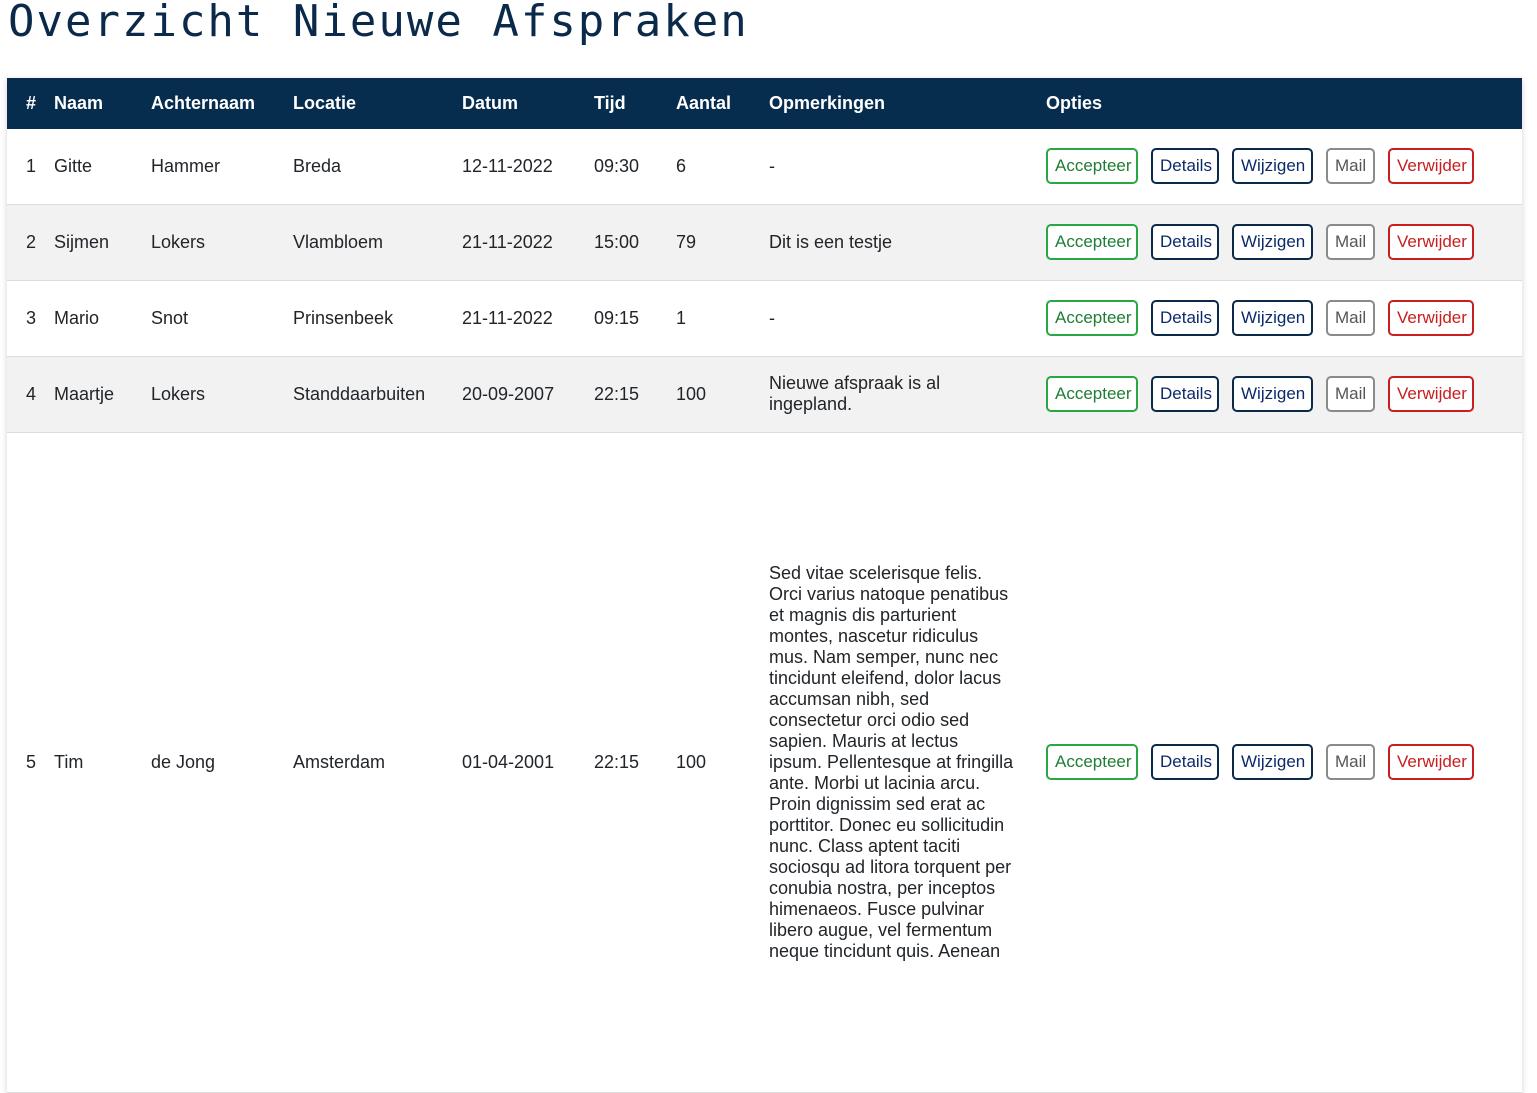 The width and height of the screenshot is (1537, 1093). I want to click on cell-achternaam: de Jong, so click(183, 761).